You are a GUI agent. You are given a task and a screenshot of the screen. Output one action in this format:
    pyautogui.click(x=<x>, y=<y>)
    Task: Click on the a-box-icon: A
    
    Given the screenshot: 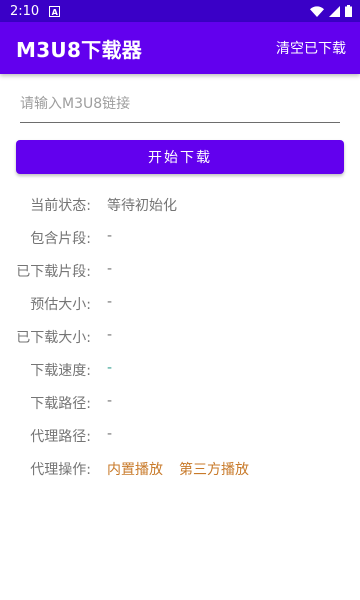 What is the action you would take?
    pyautogui.click(x=55, y=11)
    